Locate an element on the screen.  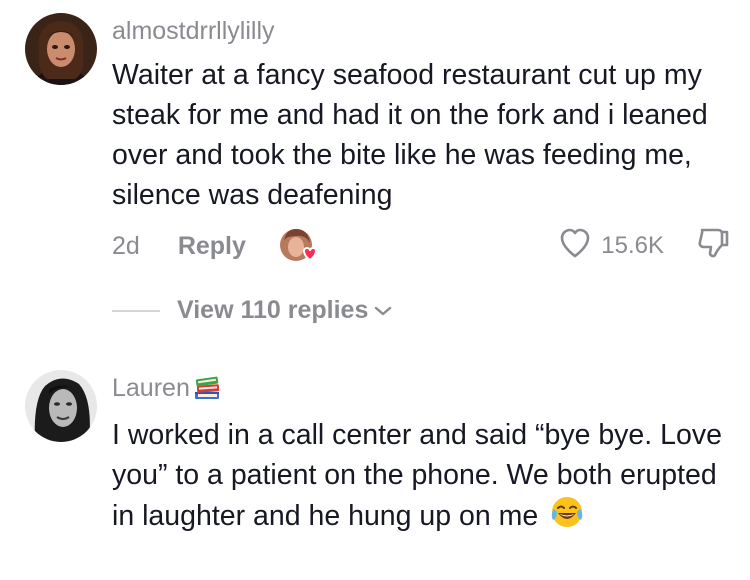
thumbs-down-icon is located at coordinates (713, 246).